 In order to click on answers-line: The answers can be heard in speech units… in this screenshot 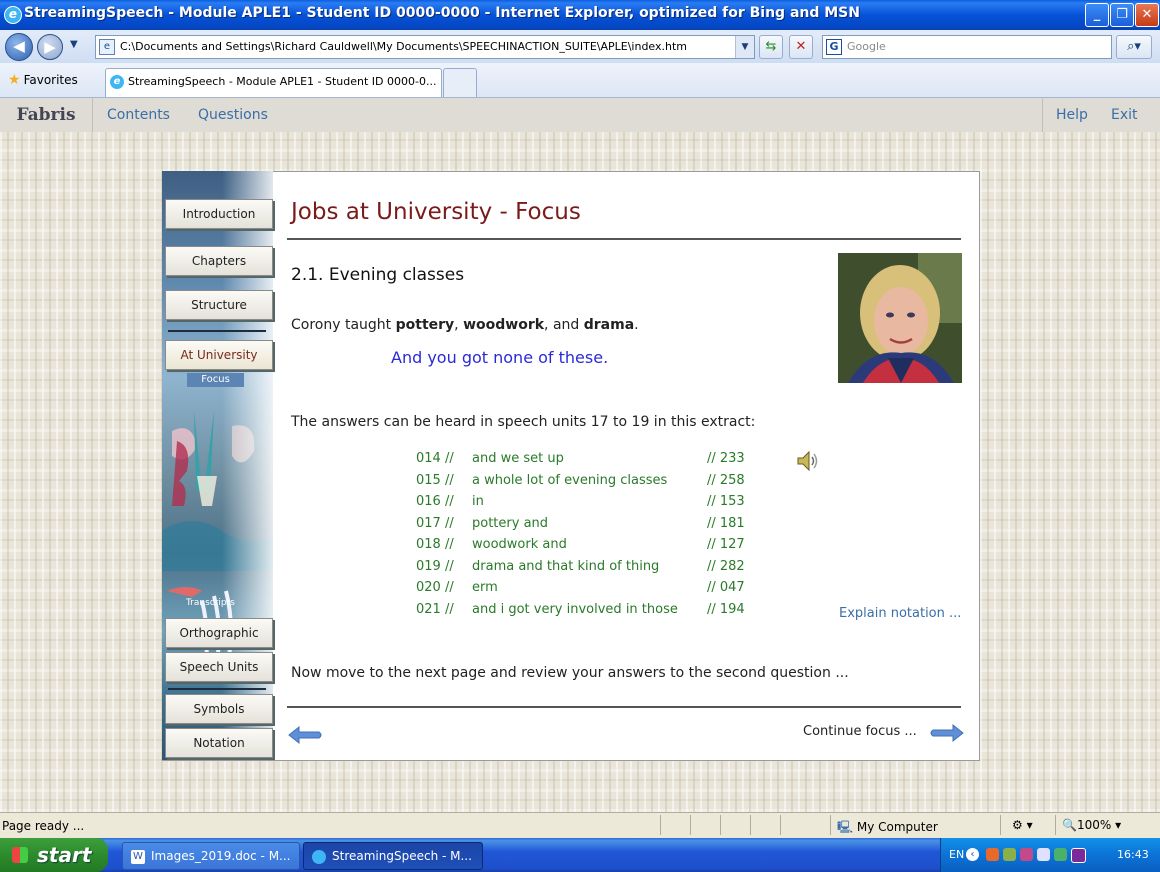, I will do `click(523, 422)`.